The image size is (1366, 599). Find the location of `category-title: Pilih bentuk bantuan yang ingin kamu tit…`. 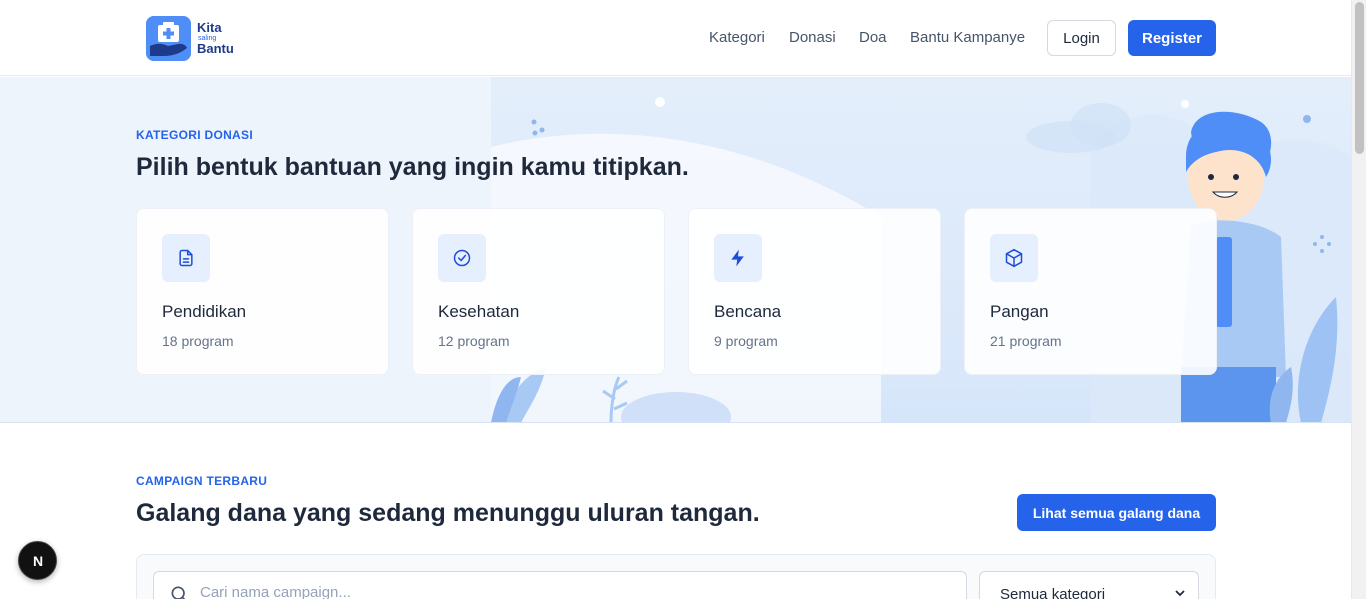

category-title: Pilih bentuk bantuan yang ingin kamu tit… is located at coordinates (412, 167).